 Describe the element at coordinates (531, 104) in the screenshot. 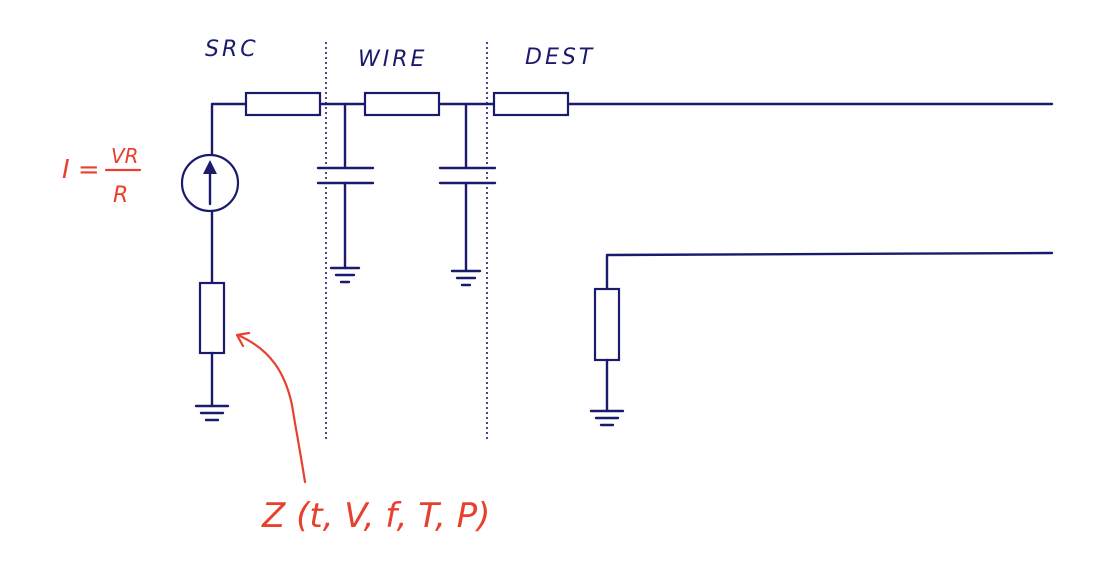

I see `dest-series-resistor` at that location.